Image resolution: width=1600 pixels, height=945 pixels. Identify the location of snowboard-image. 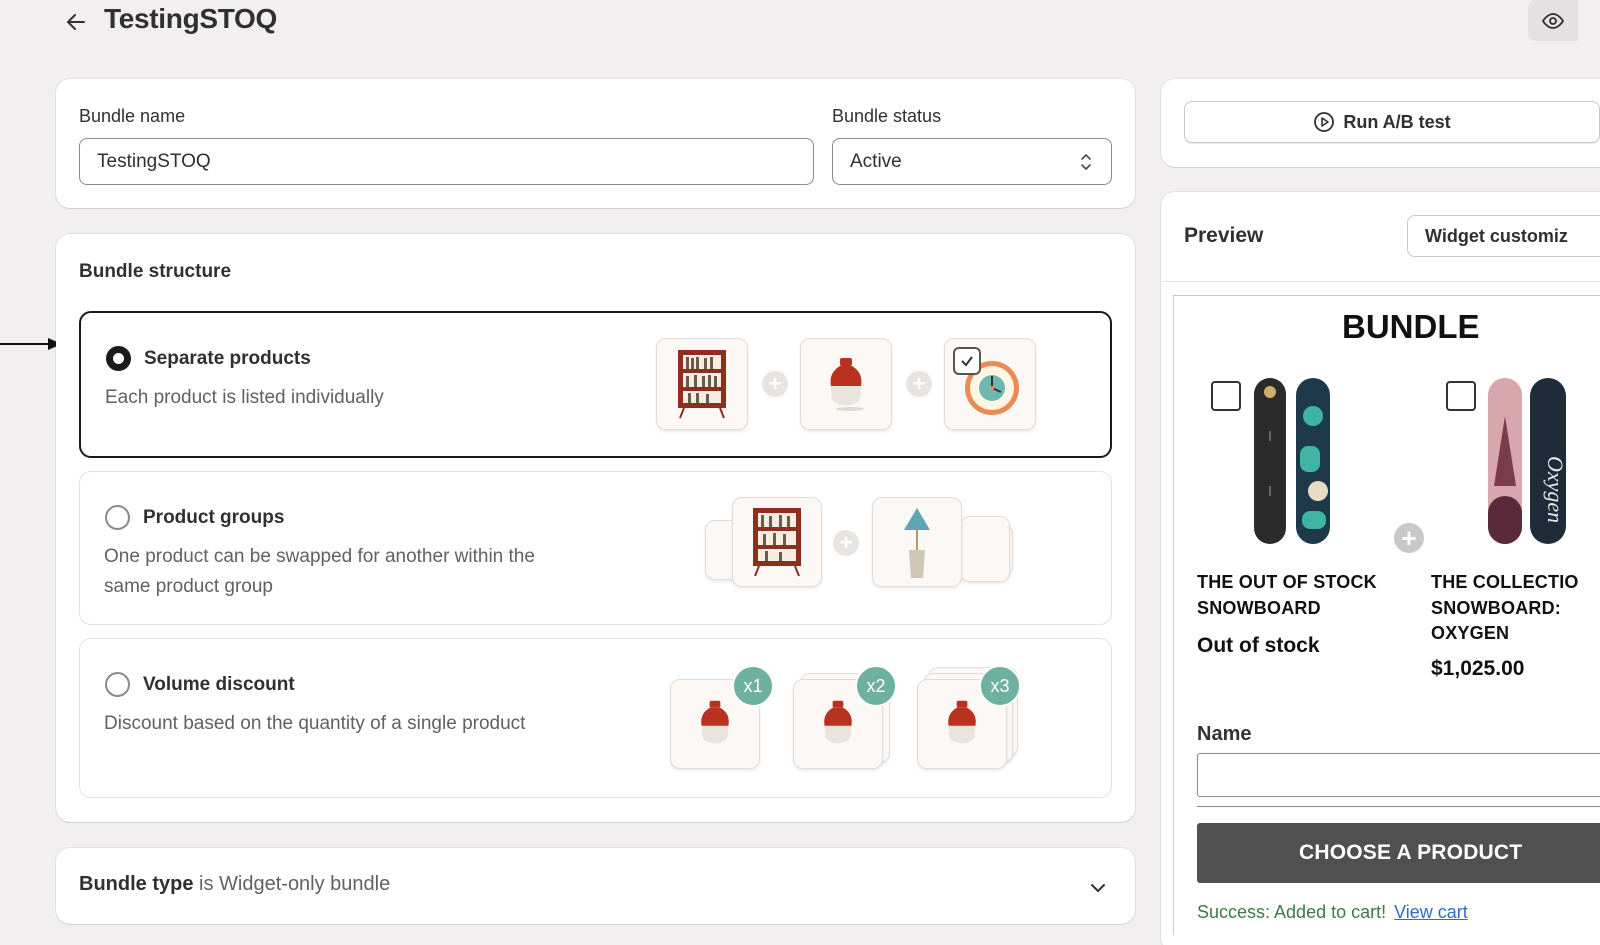
(1292, 461).